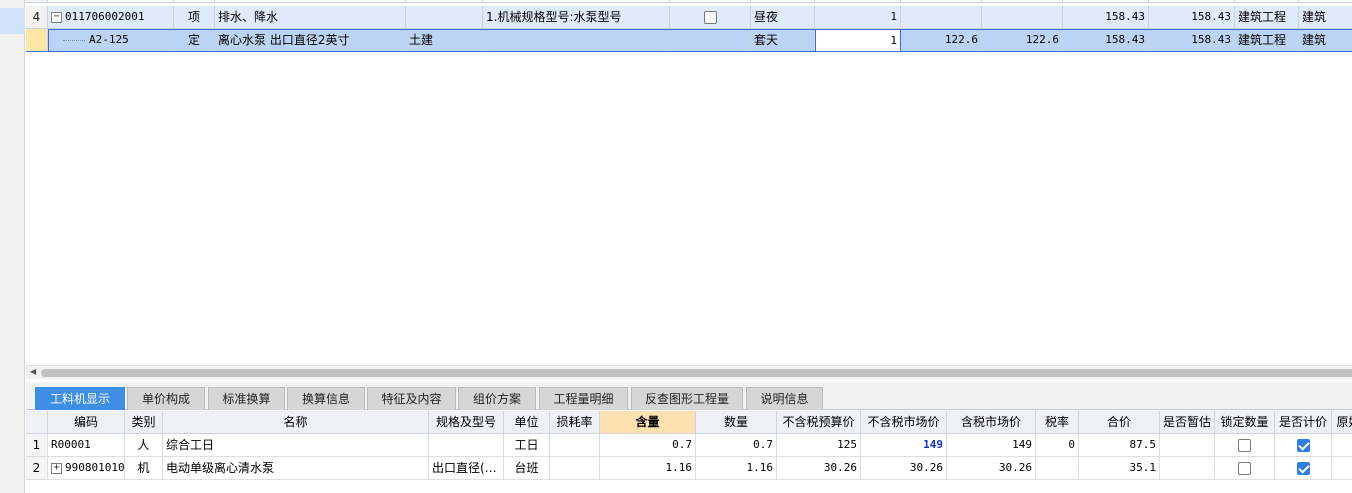 This screenshot has width=1352, height=493. Describe the element at coordinates (783, 40) in the screenshot. I see `cell-unit: 套天` at that location.